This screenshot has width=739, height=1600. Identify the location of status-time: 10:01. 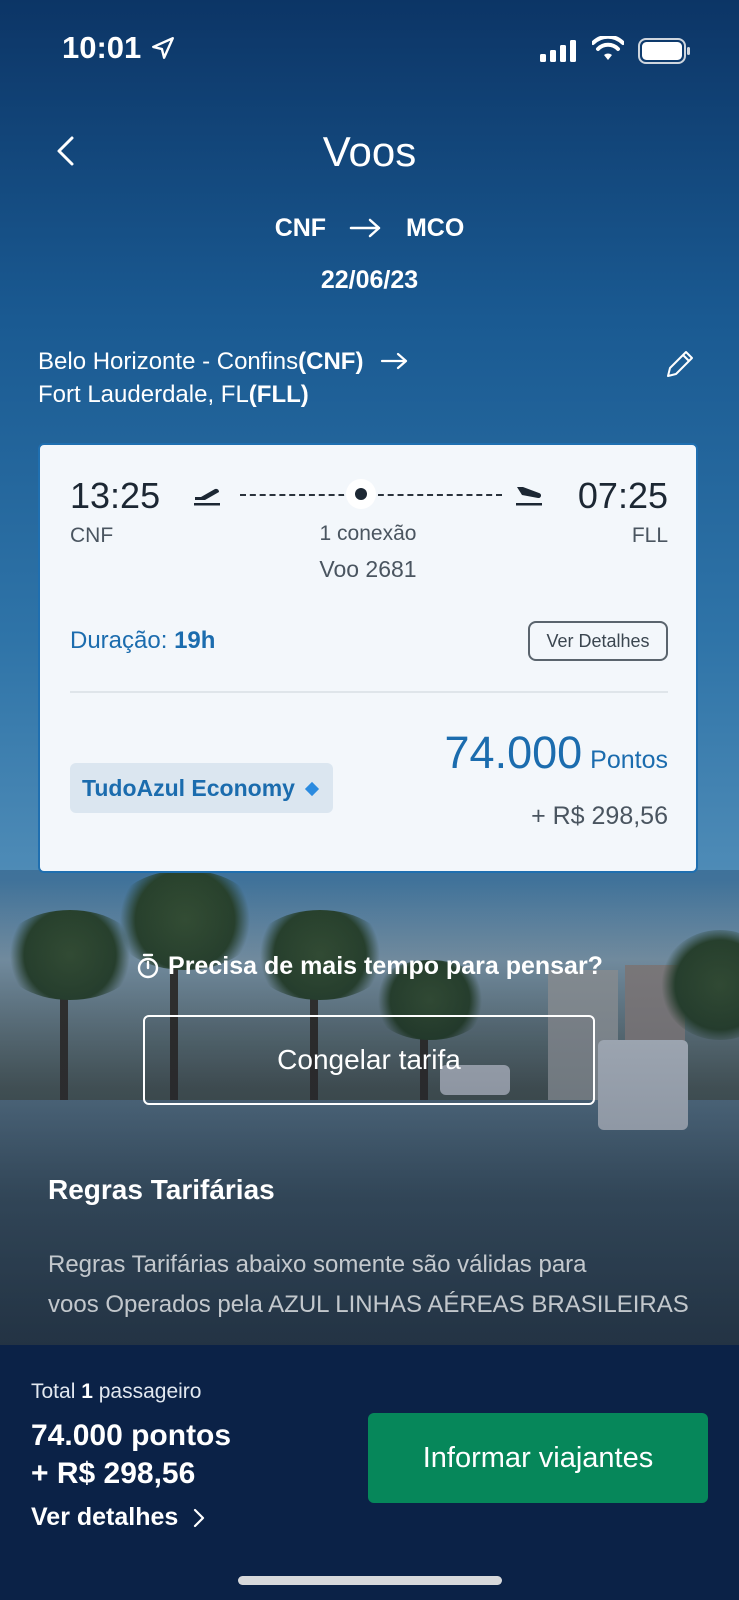
(102, 47).